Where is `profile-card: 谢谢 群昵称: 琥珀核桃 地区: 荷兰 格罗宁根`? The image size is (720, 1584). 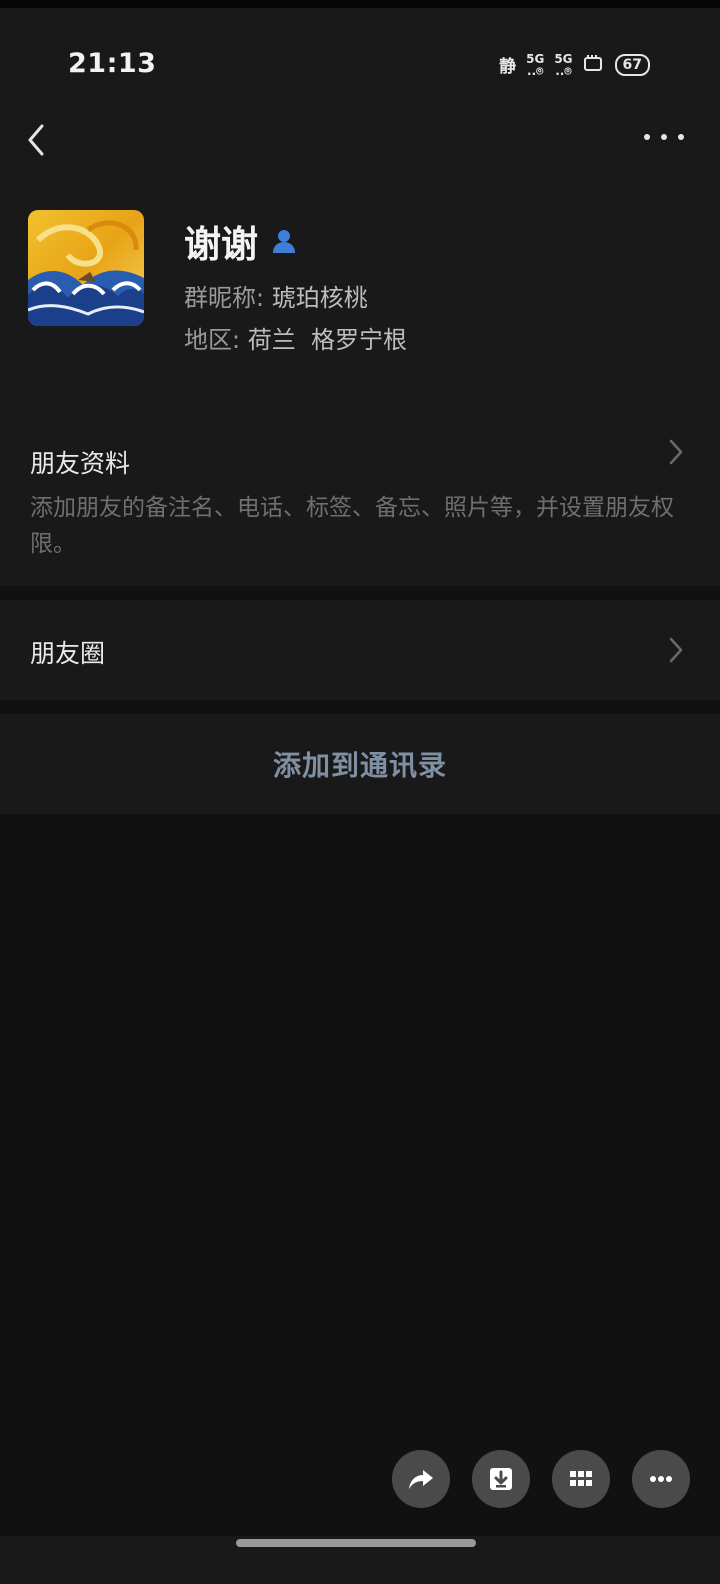
profile-card: 谢谢 群昵称: 琥珀核桃 地区: 荷兰 格罗宁根 is located at coordinates (360, 294).